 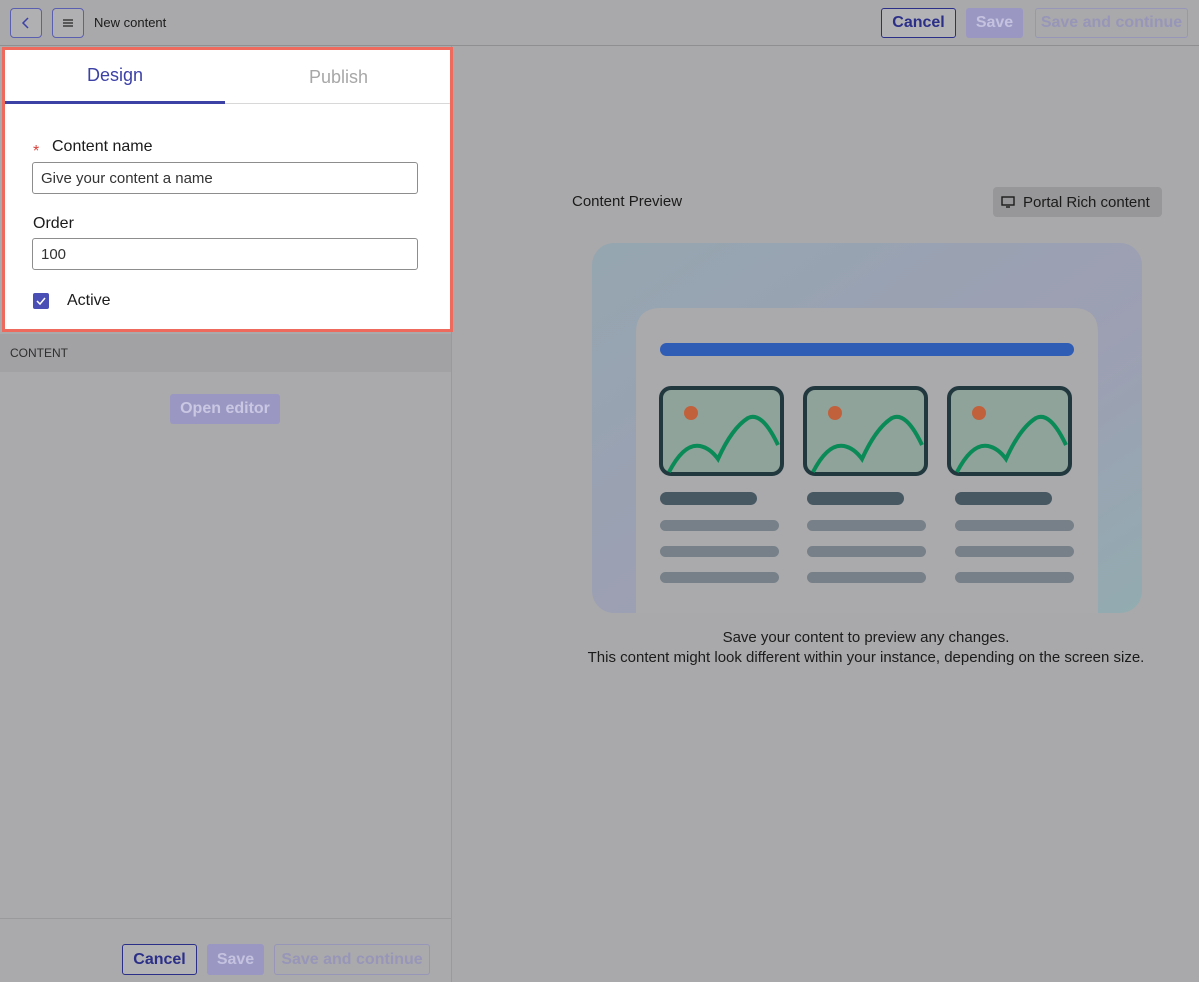 What do you see at coordinates (225, 178) in the screenshot?
I see `content-name-input: Give your content a name` at bounding box center [225, 178].